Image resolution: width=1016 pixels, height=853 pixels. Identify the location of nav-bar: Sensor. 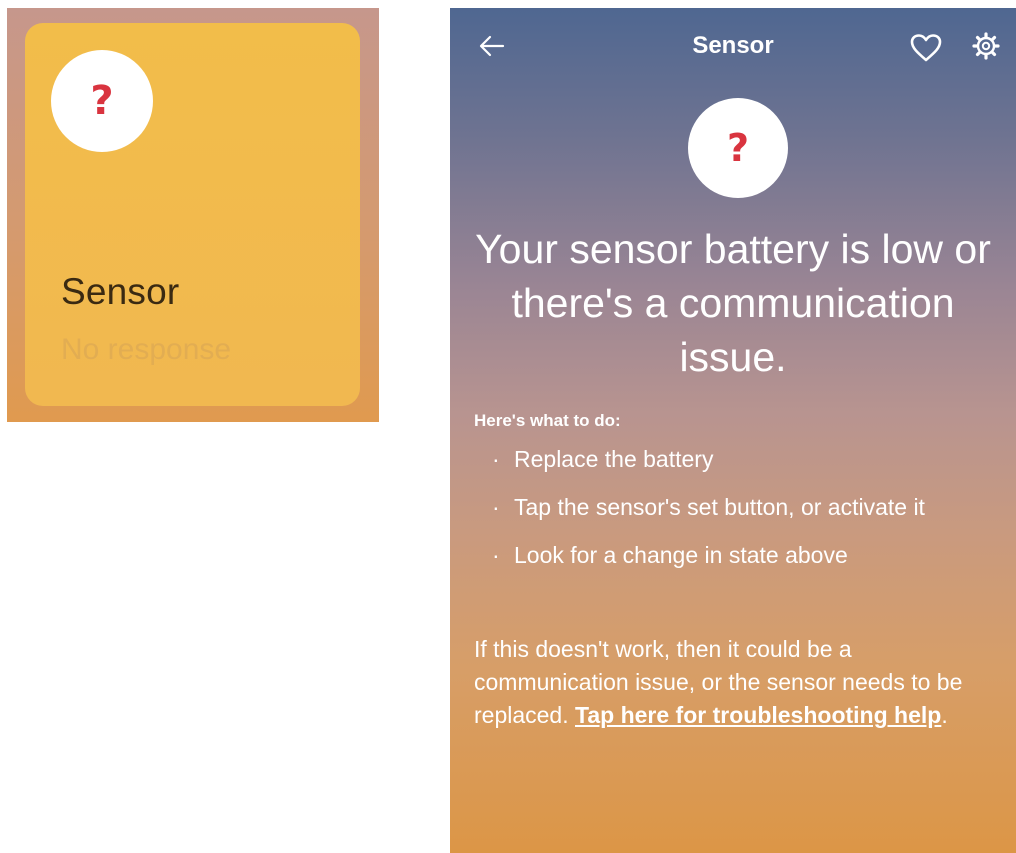
(733, 46).